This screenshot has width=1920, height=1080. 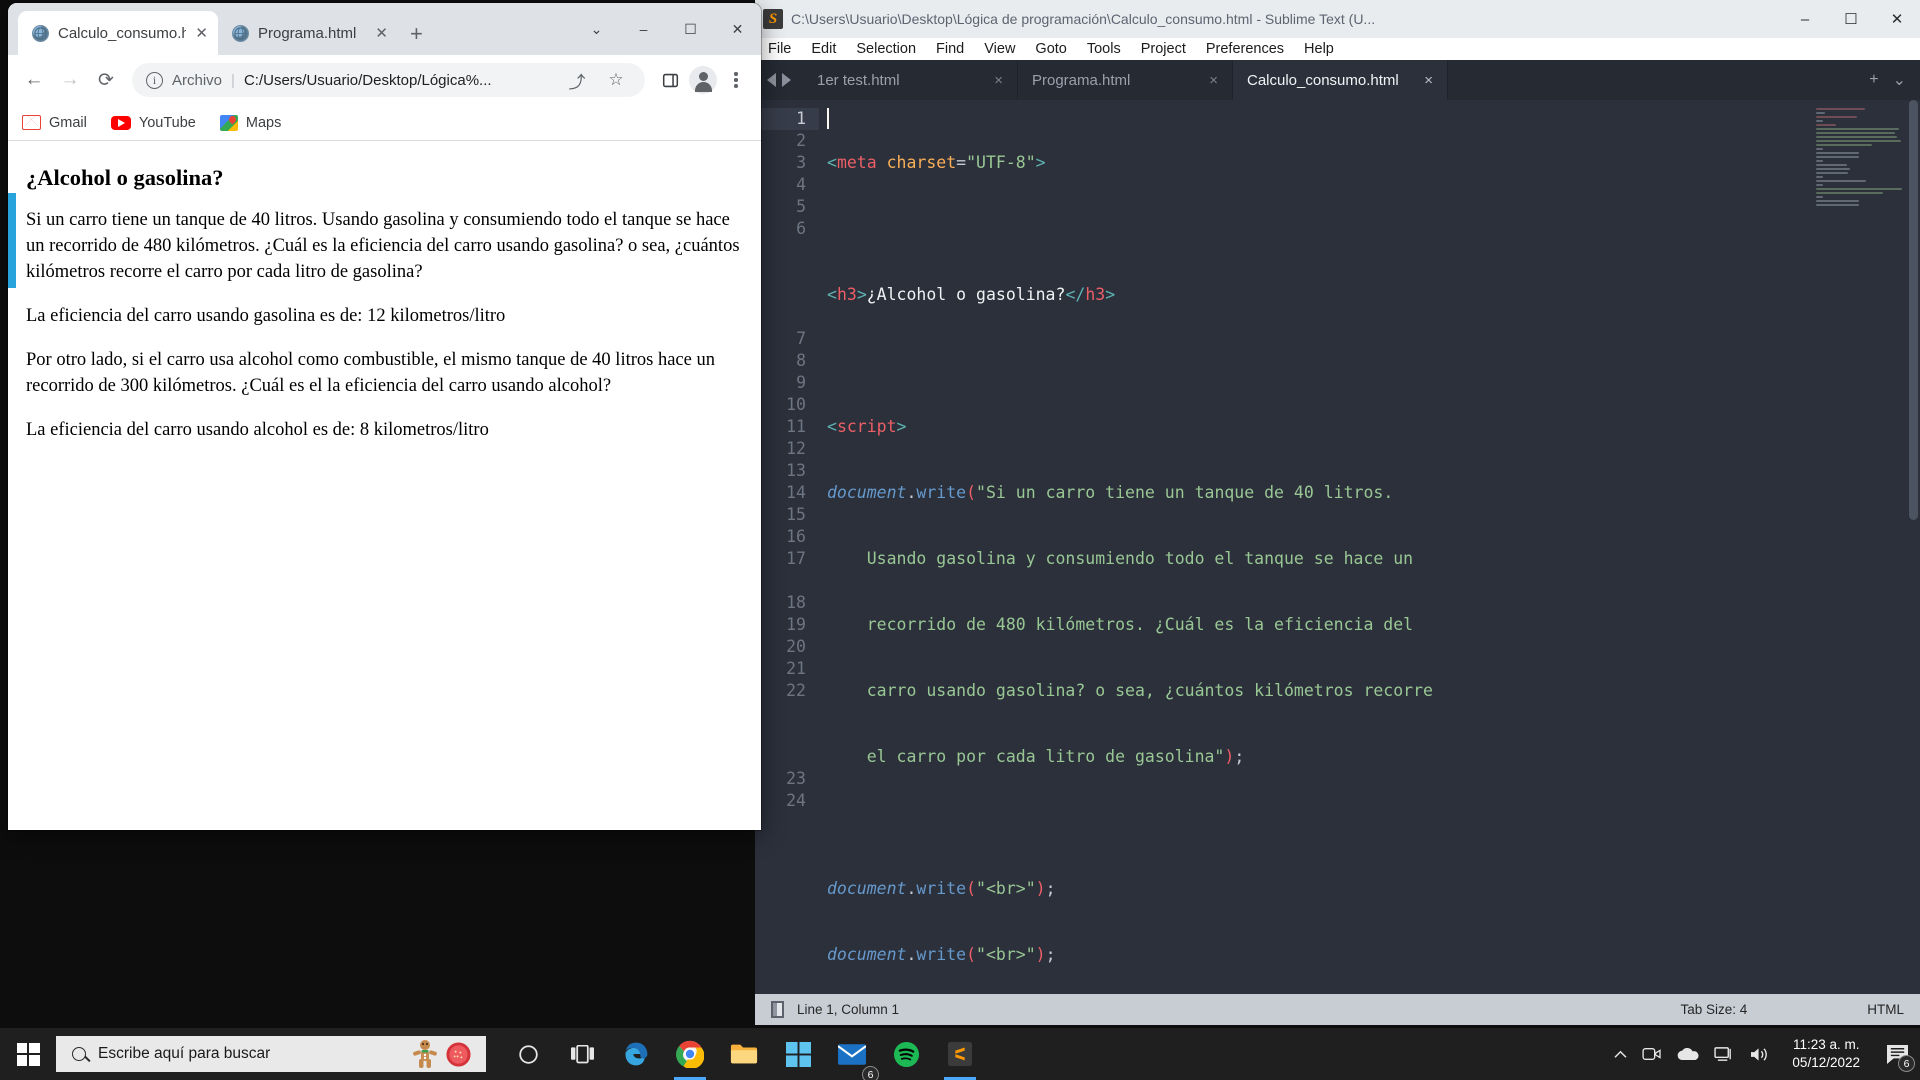 What do you see at coordinates (1713, 1009) in the screenshot?
I see `tab-size-label: Tab Size: 4` at bounding box center [1713, 1009].